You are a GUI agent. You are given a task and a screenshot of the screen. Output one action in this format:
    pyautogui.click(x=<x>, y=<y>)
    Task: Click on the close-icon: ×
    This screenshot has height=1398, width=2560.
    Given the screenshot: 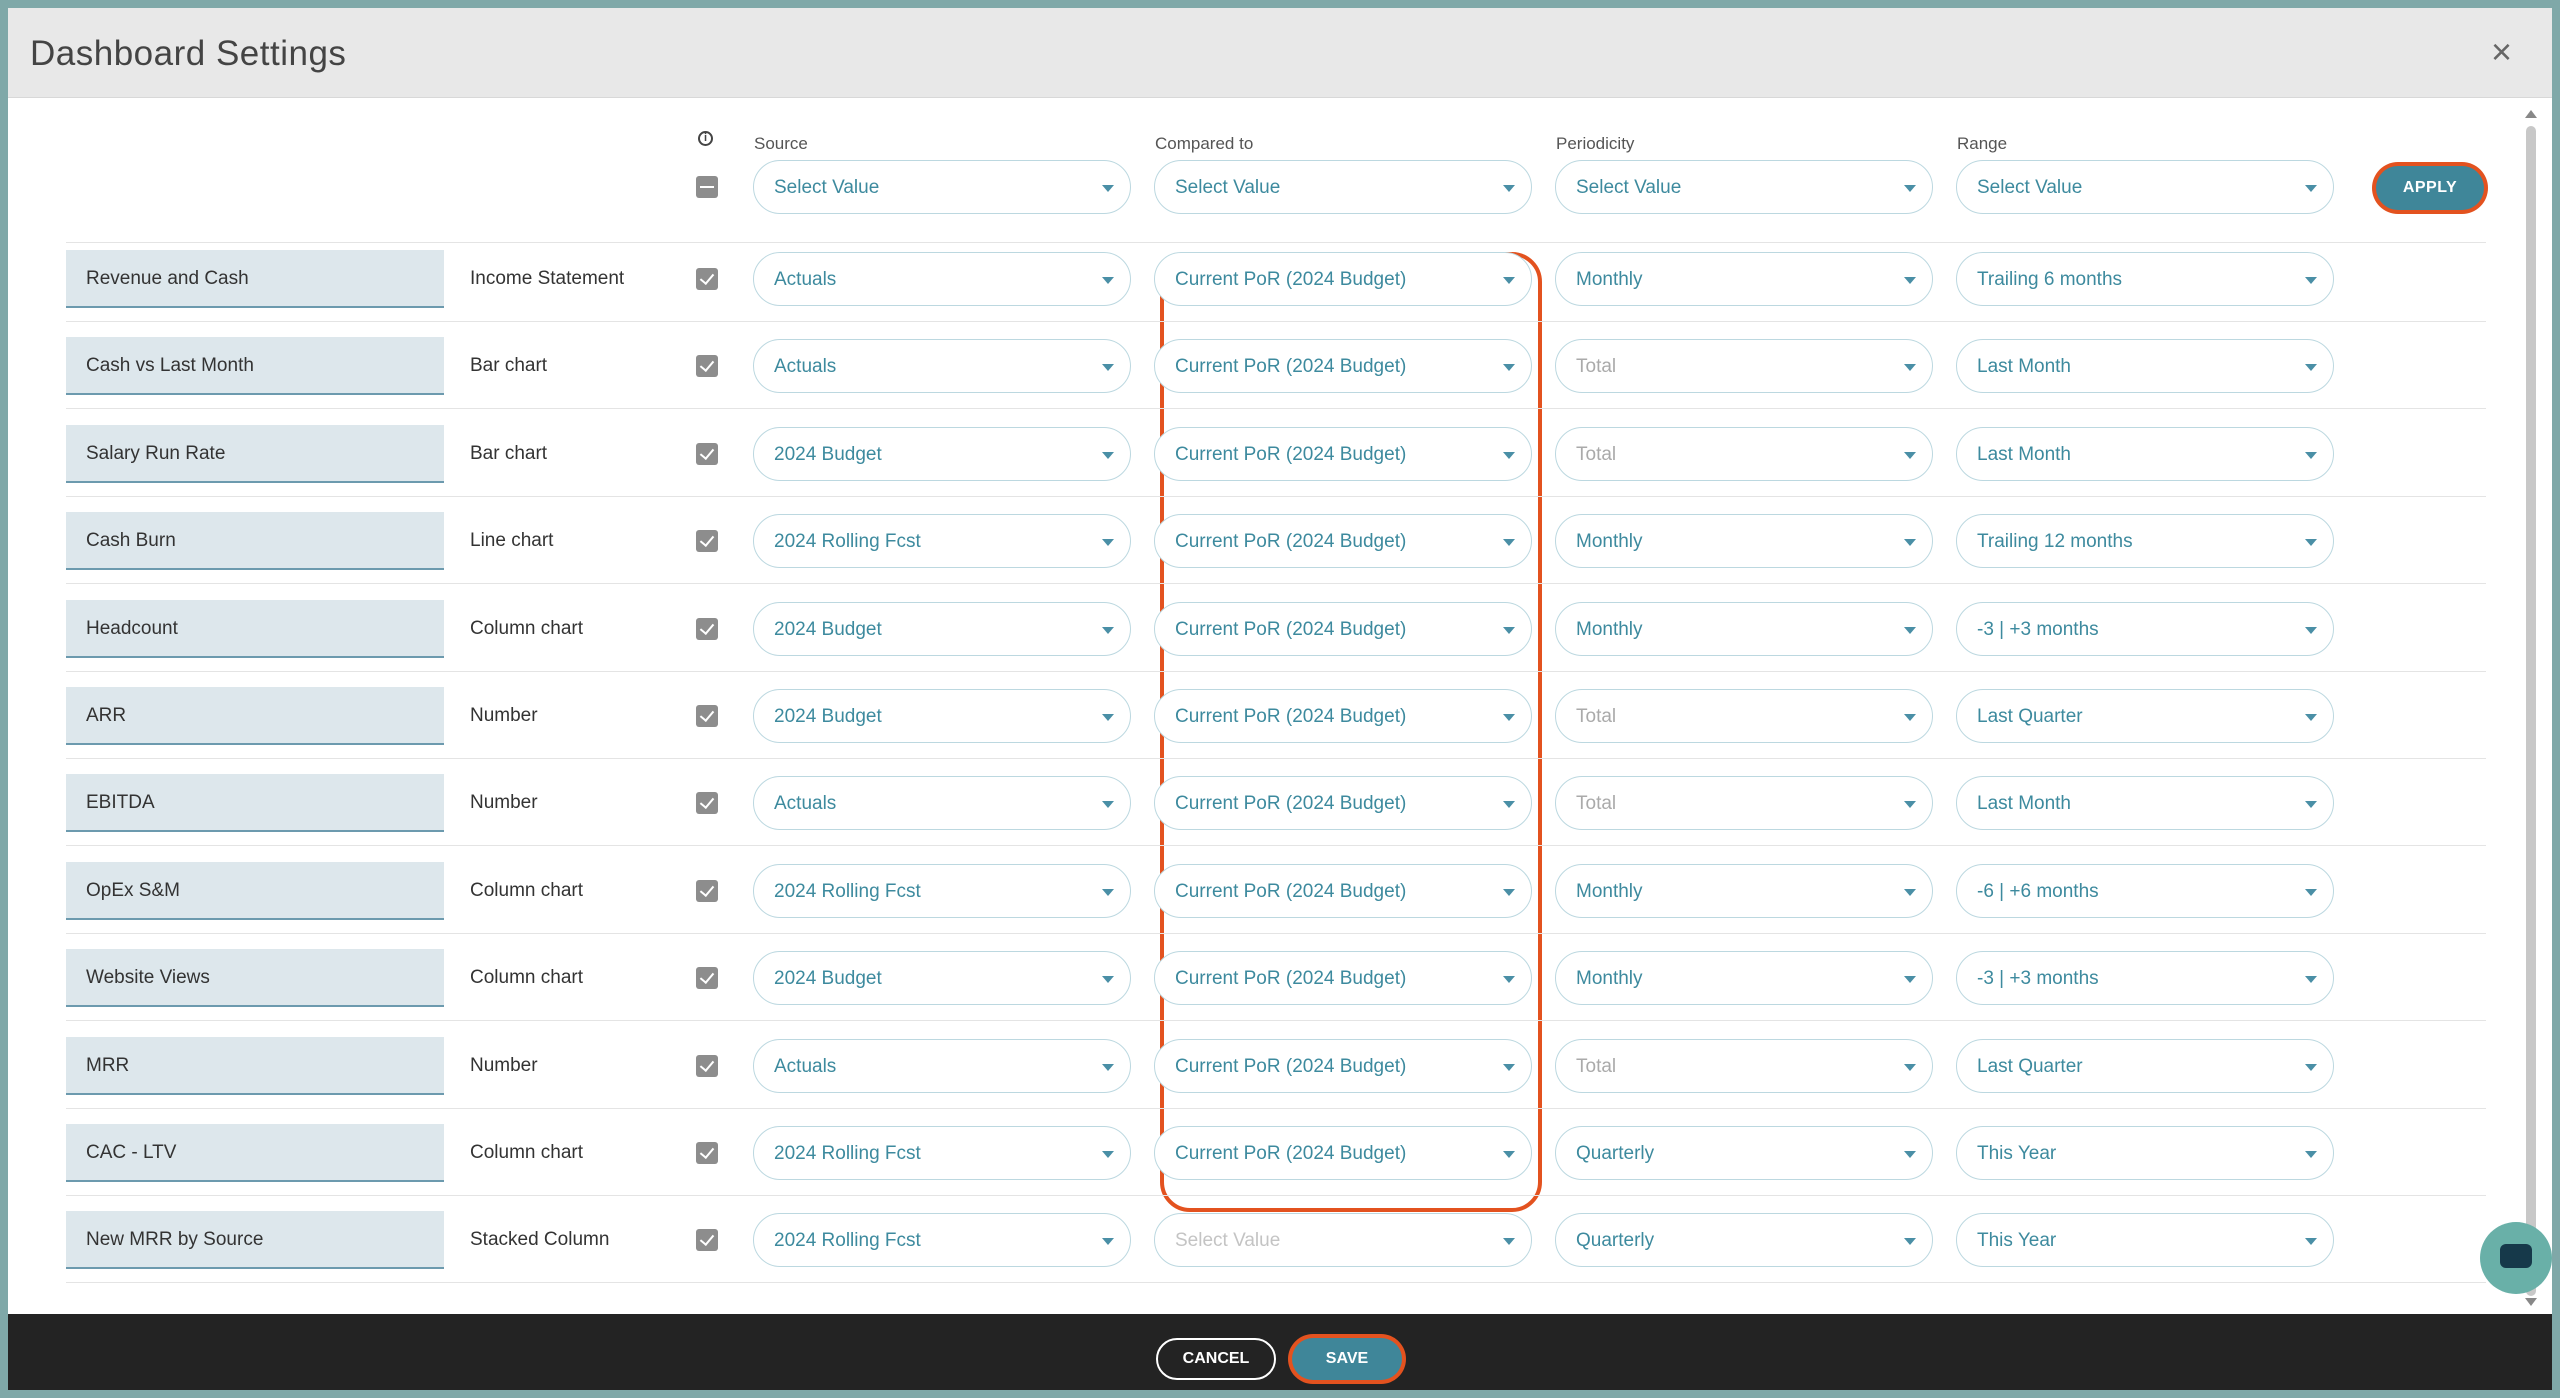 What is the action you would take?
    pyautogui.click(x=2501, y=52)
    